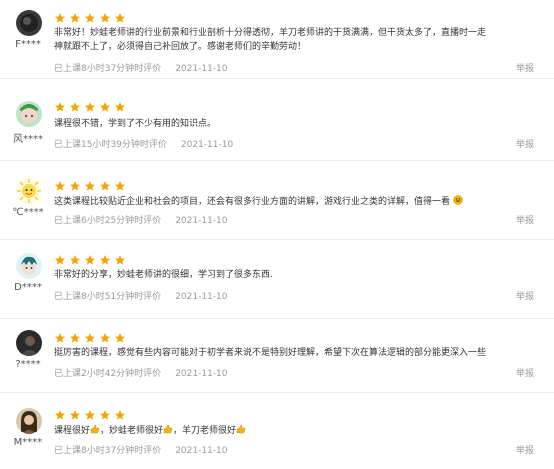 The image size is (554, 469). What do you see at coordinates (458, 200) in the screenshot?
I see `grin-emoji-icon` at bounding box center [458, 200].